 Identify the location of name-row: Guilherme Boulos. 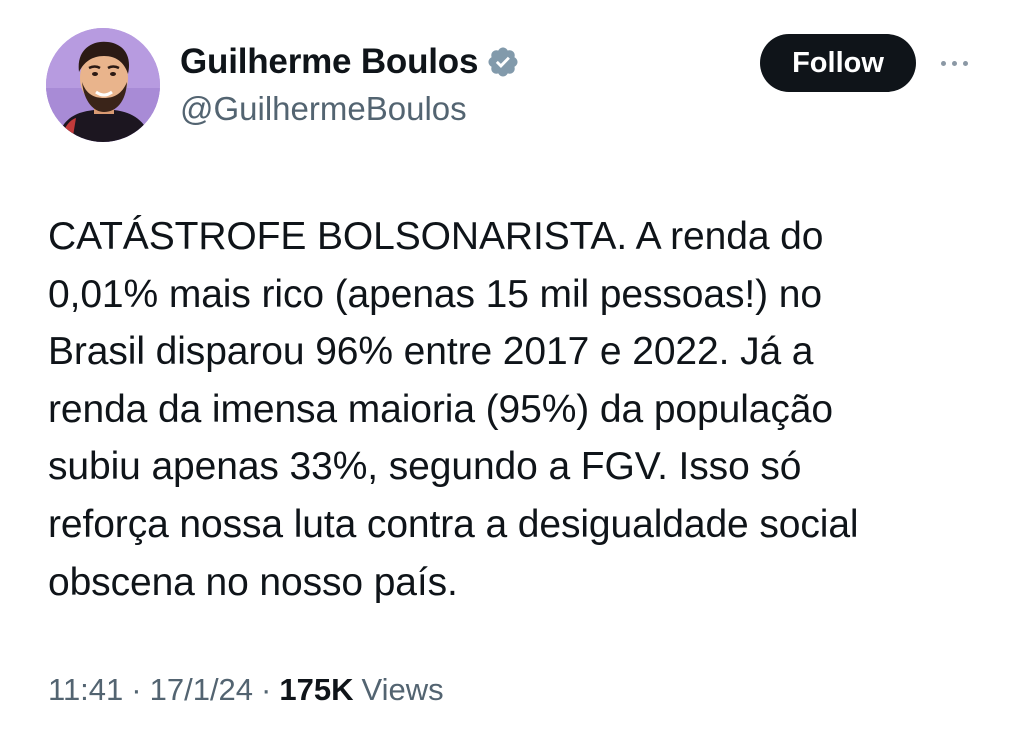
(350, 62).